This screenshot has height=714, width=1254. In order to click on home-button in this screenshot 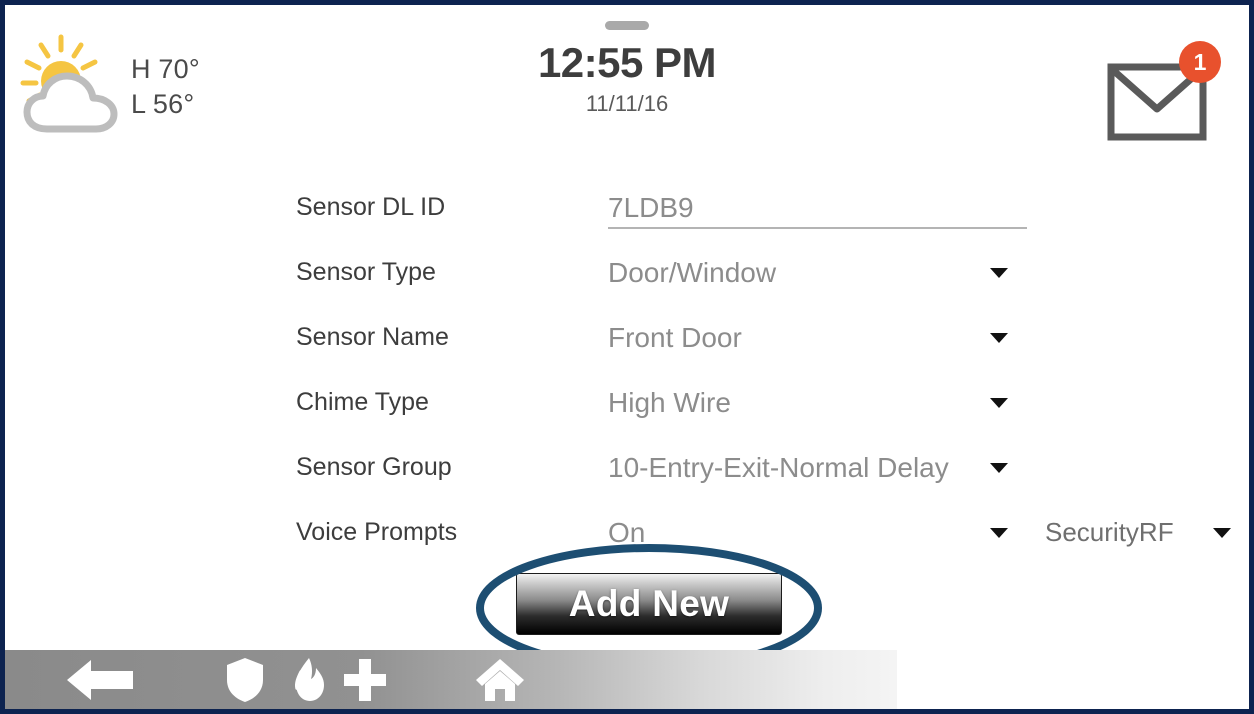, I will do `click(500, 679)`.